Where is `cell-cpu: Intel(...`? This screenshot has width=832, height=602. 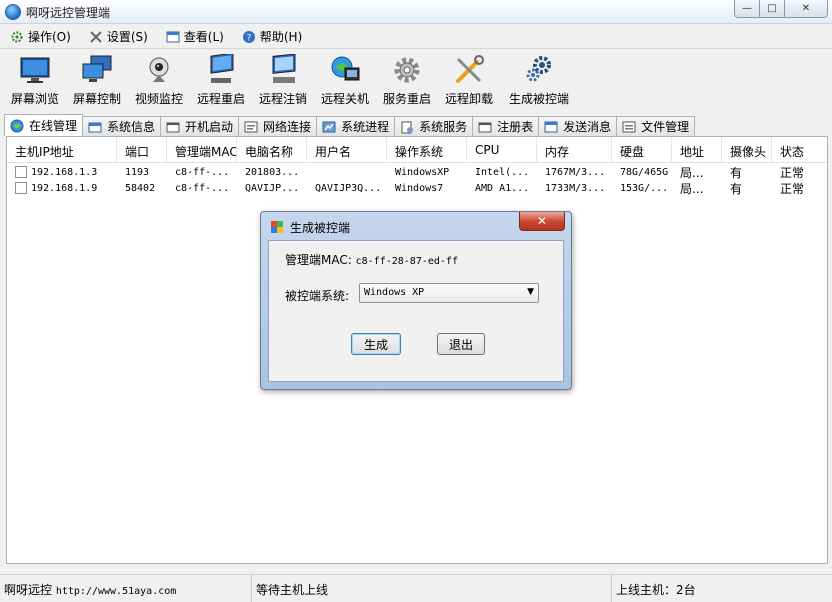
cell-cpu: Intel(... is located at coordinates (502, 172).